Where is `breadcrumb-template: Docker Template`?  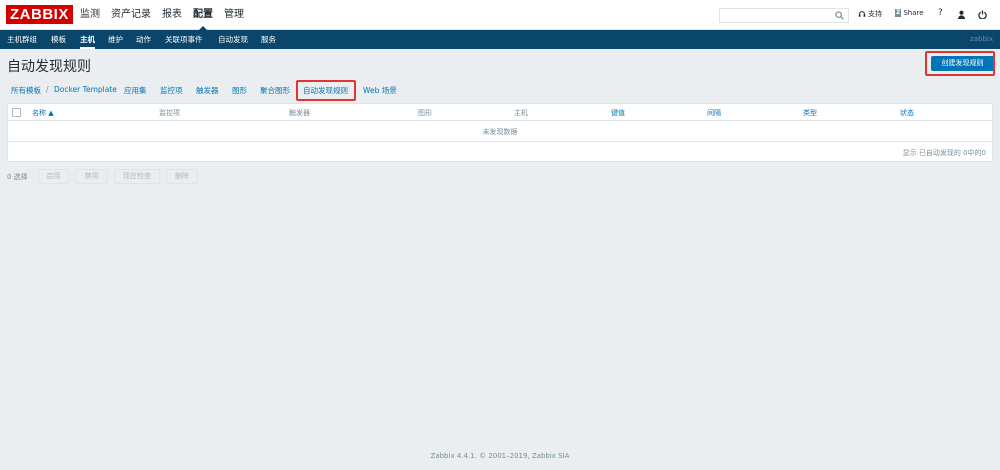
breadcrumb-template: Docker Template is located at coordinates (85, 89).